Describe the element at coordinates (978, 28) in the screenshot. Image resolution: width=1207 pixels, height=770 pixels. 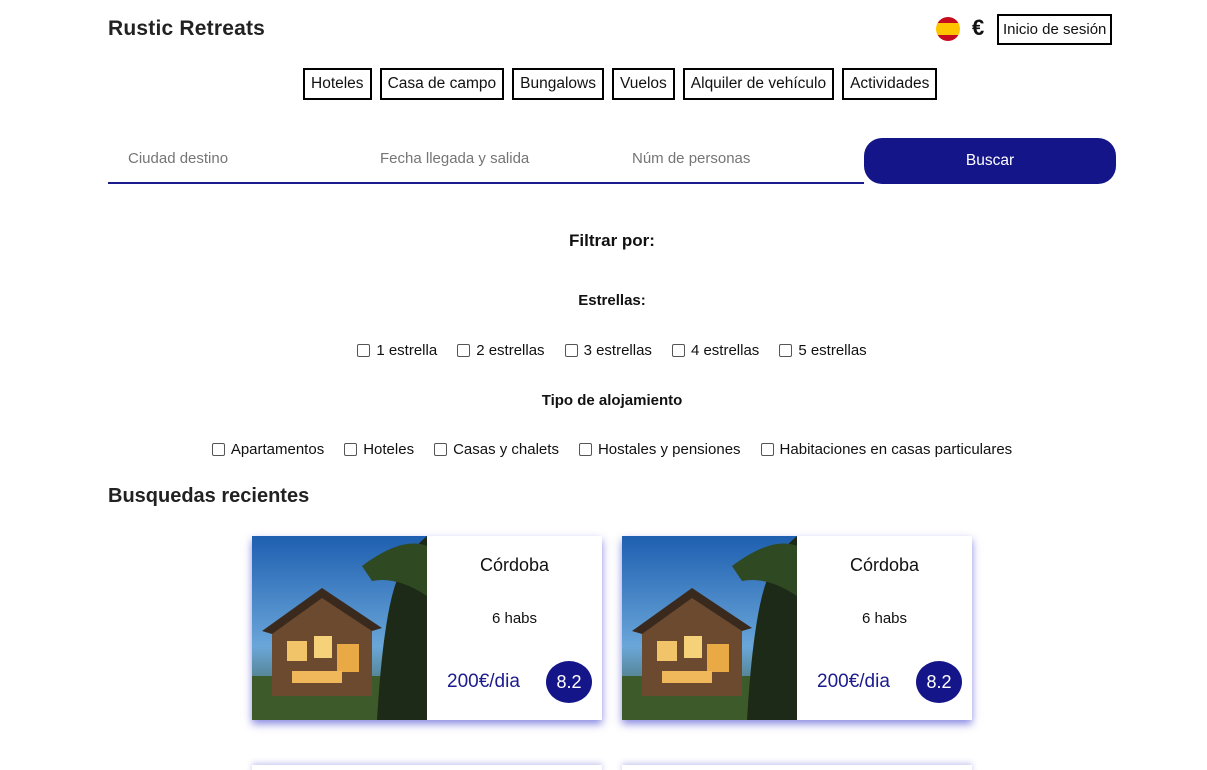
I see `currency-euro-icon: €` at that location.